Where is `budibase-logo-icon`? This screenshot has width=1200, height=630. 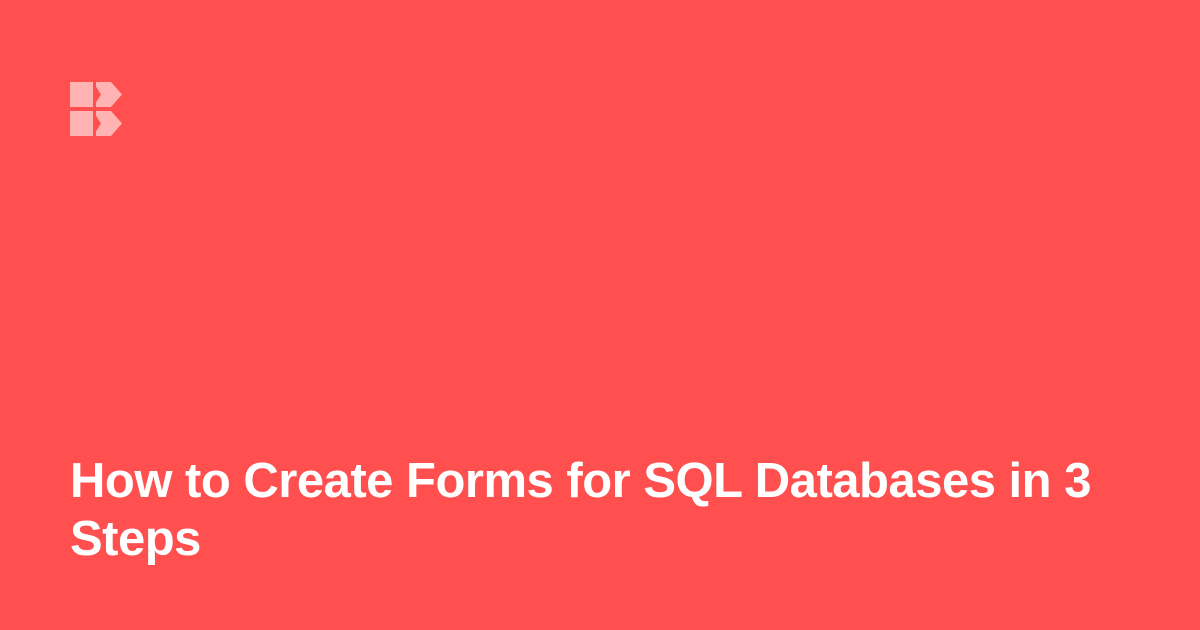 budibase-logo-icon is located at coordinates (97, 109).